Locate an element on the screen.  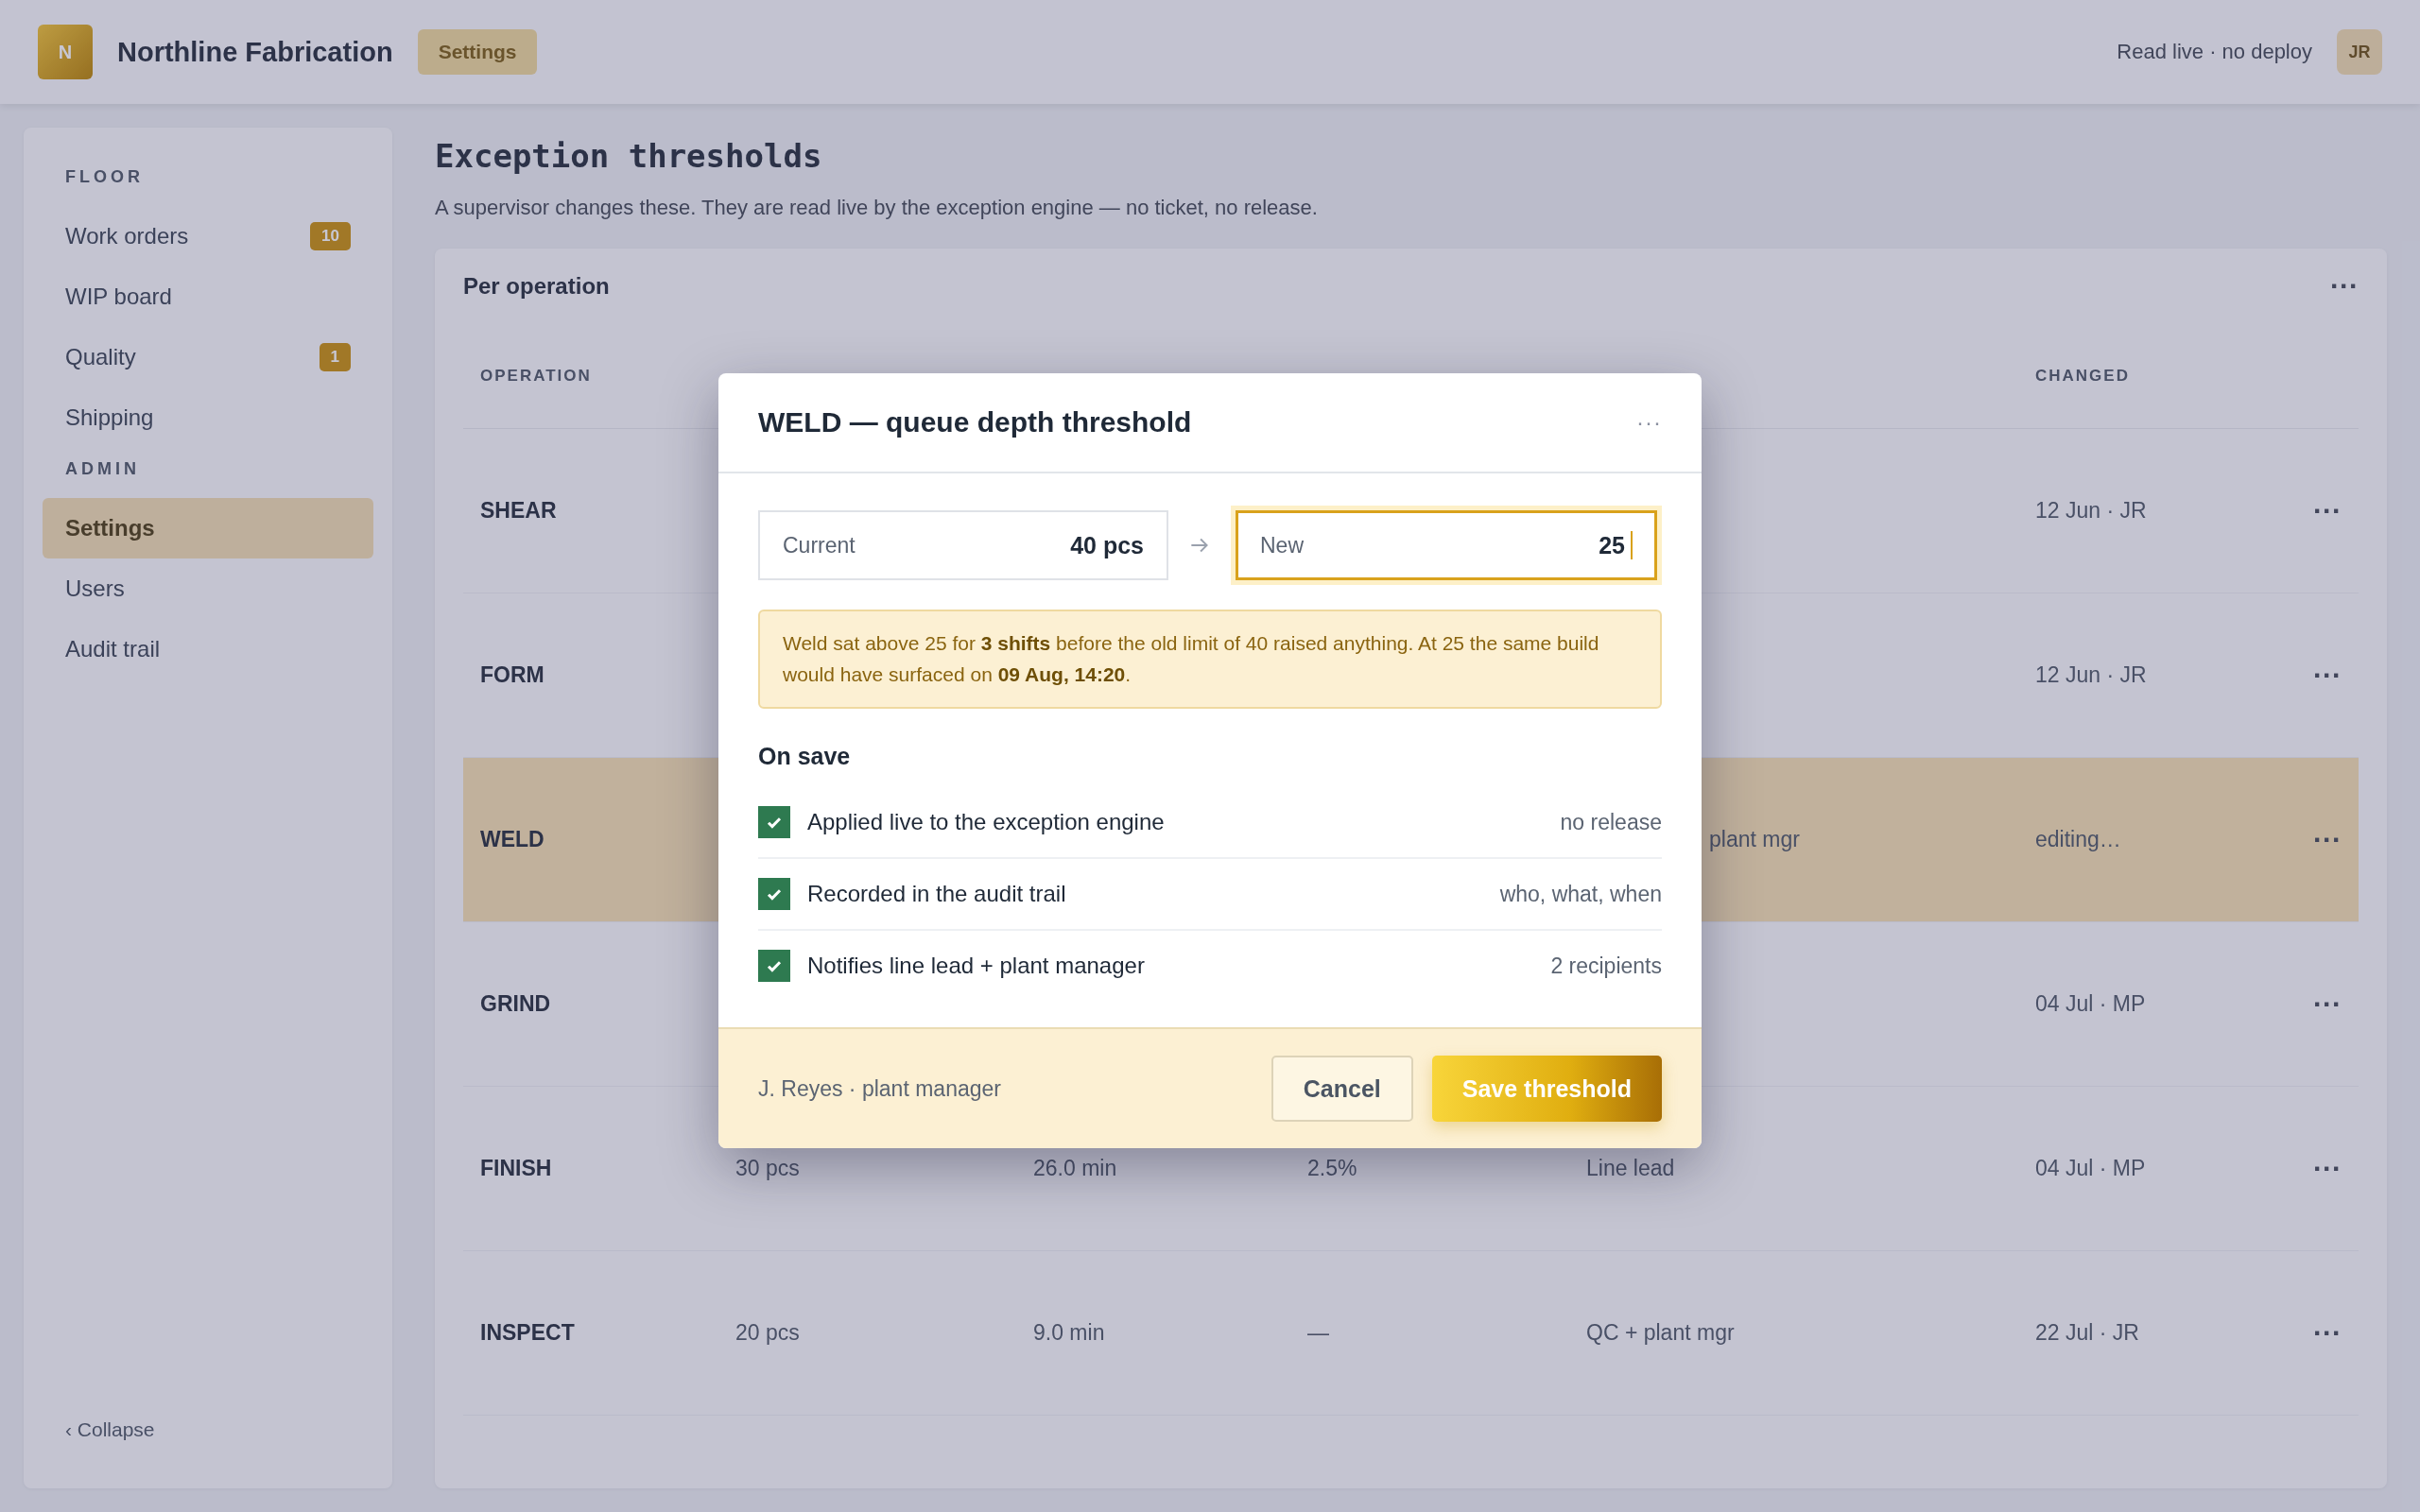
table-cell-text: Line lead is located at coordinates (1631, 1168).